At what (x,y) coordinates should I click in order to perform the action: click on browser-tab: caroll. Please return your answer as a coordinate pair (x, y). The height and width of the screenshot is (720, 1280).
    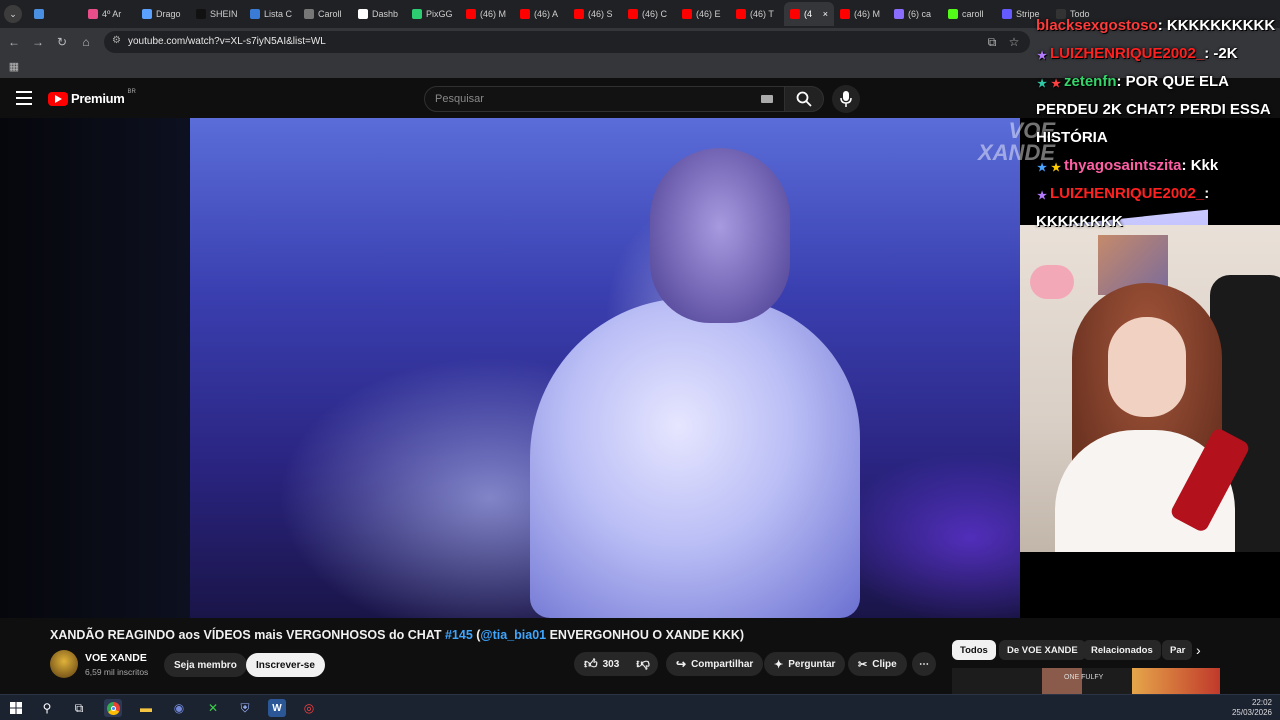
    Looking at the image, I should click on (969, 14).